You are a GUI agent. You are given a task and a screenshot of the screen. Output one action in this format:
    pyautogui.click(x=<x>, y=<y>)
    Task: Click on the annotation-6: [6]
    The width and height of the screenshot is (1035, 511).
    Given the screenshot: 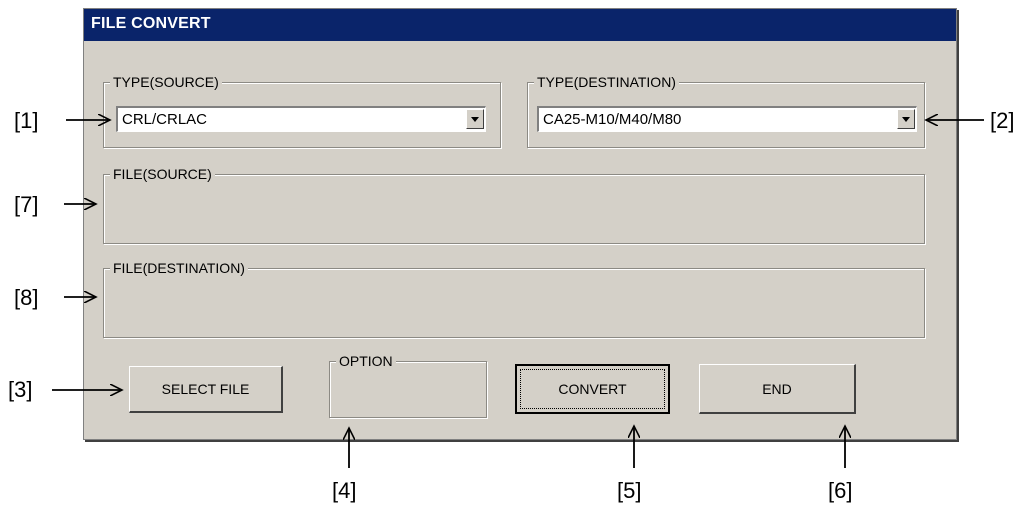 What is the action you would take?
    pyautogui.click(x=840, y=490)
    